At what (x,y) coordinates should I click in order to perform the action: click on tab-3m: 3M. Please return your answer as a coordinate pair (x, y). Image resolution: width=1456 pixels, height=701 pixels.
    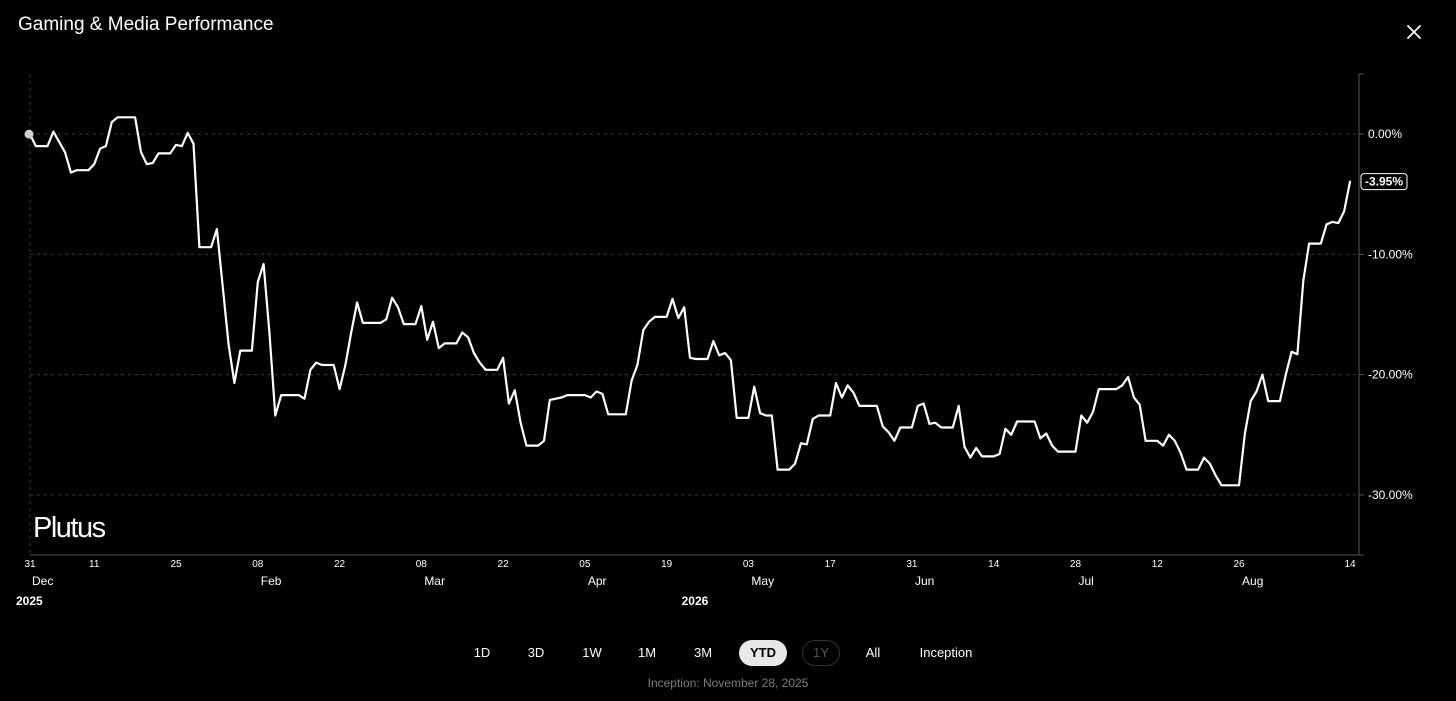
    Looking at the image, I should click on (703, 653).